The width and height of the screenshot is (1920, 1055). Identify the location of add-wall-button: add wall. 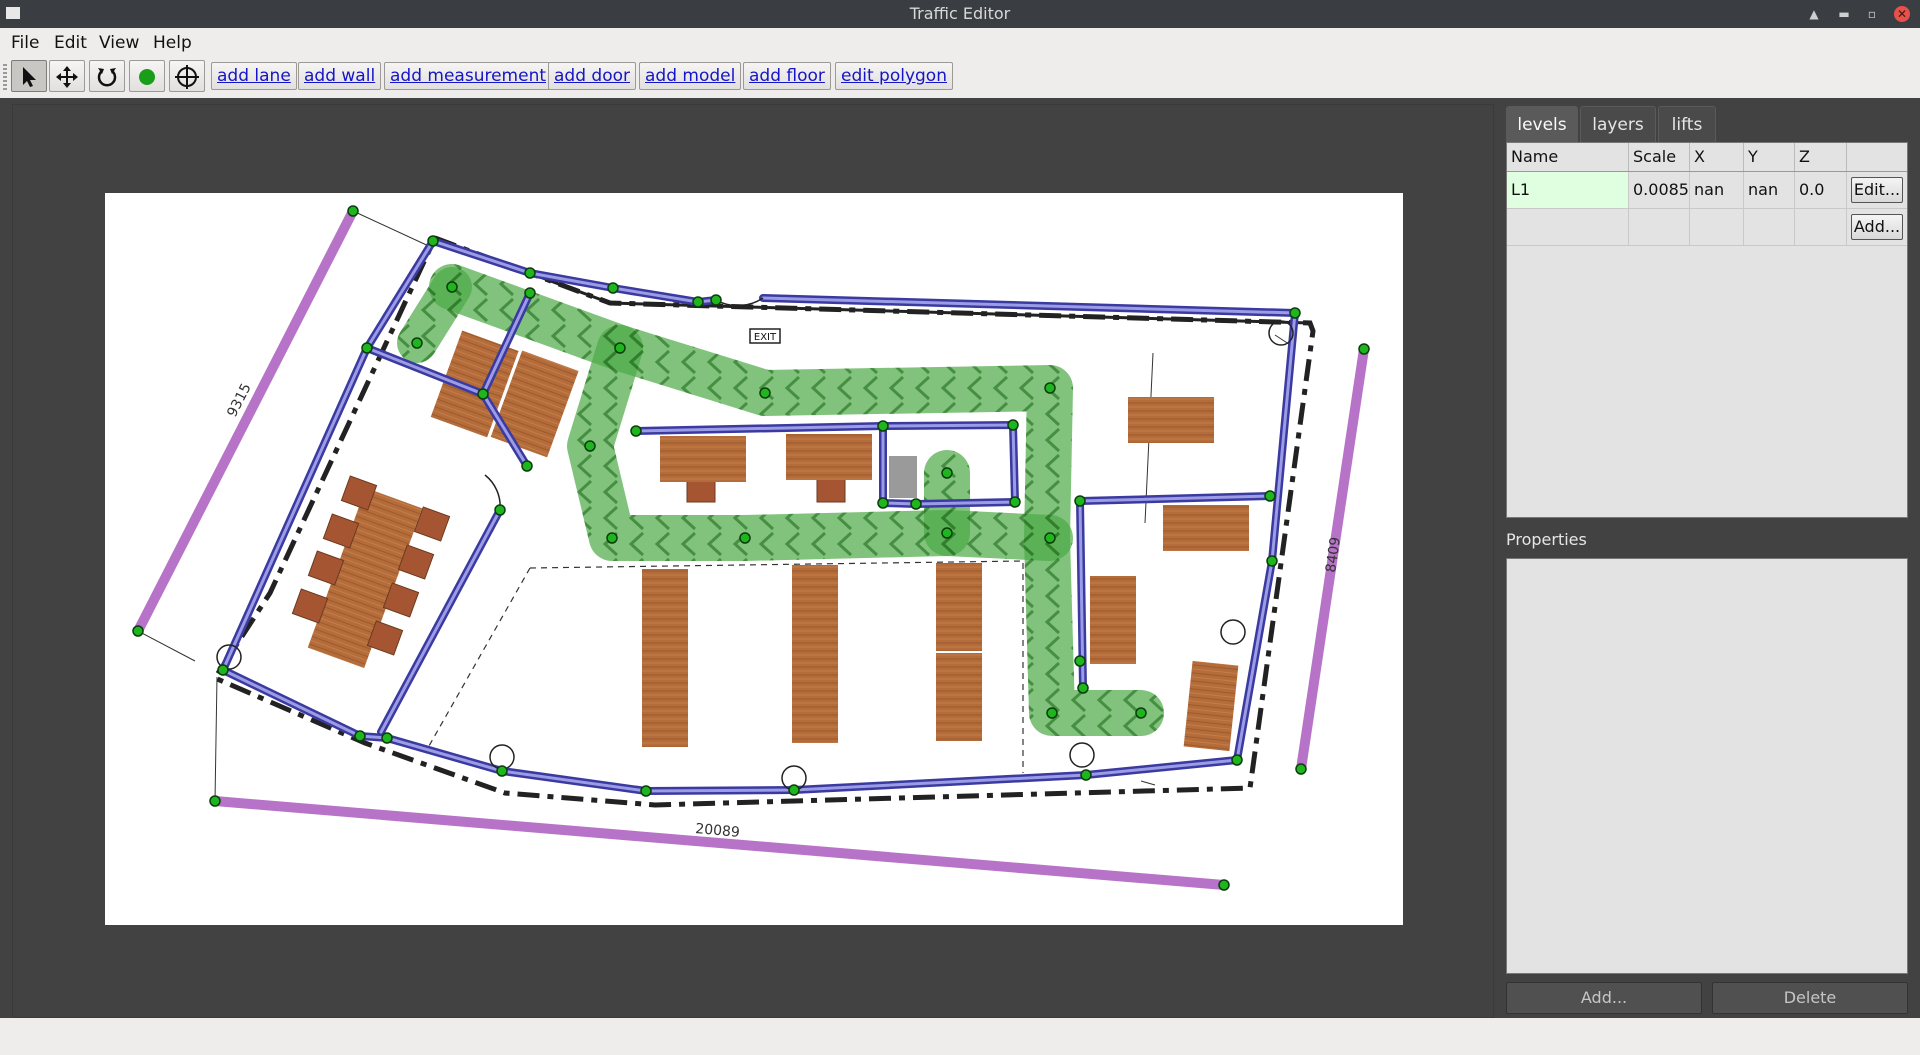
(340, 76).